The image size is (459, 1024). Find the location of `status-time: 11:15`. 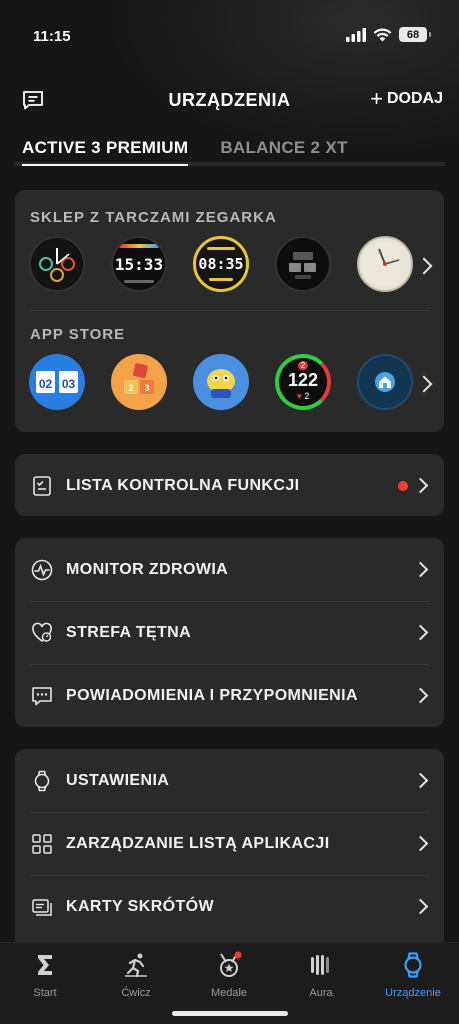

status-time: 11:15 is located at coordinates (52, 36).